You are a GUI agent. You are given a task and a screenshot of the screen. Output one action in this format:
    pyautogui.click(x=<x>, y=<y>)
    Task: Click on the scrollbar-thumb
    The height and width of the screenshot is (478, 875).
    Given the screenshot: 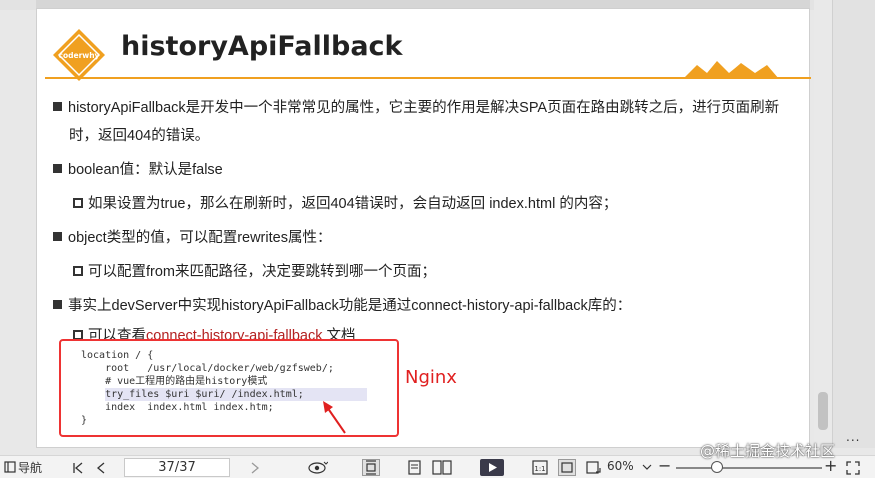 What is the action you would take?
    pyautogui.click(x=823, y=411)
    